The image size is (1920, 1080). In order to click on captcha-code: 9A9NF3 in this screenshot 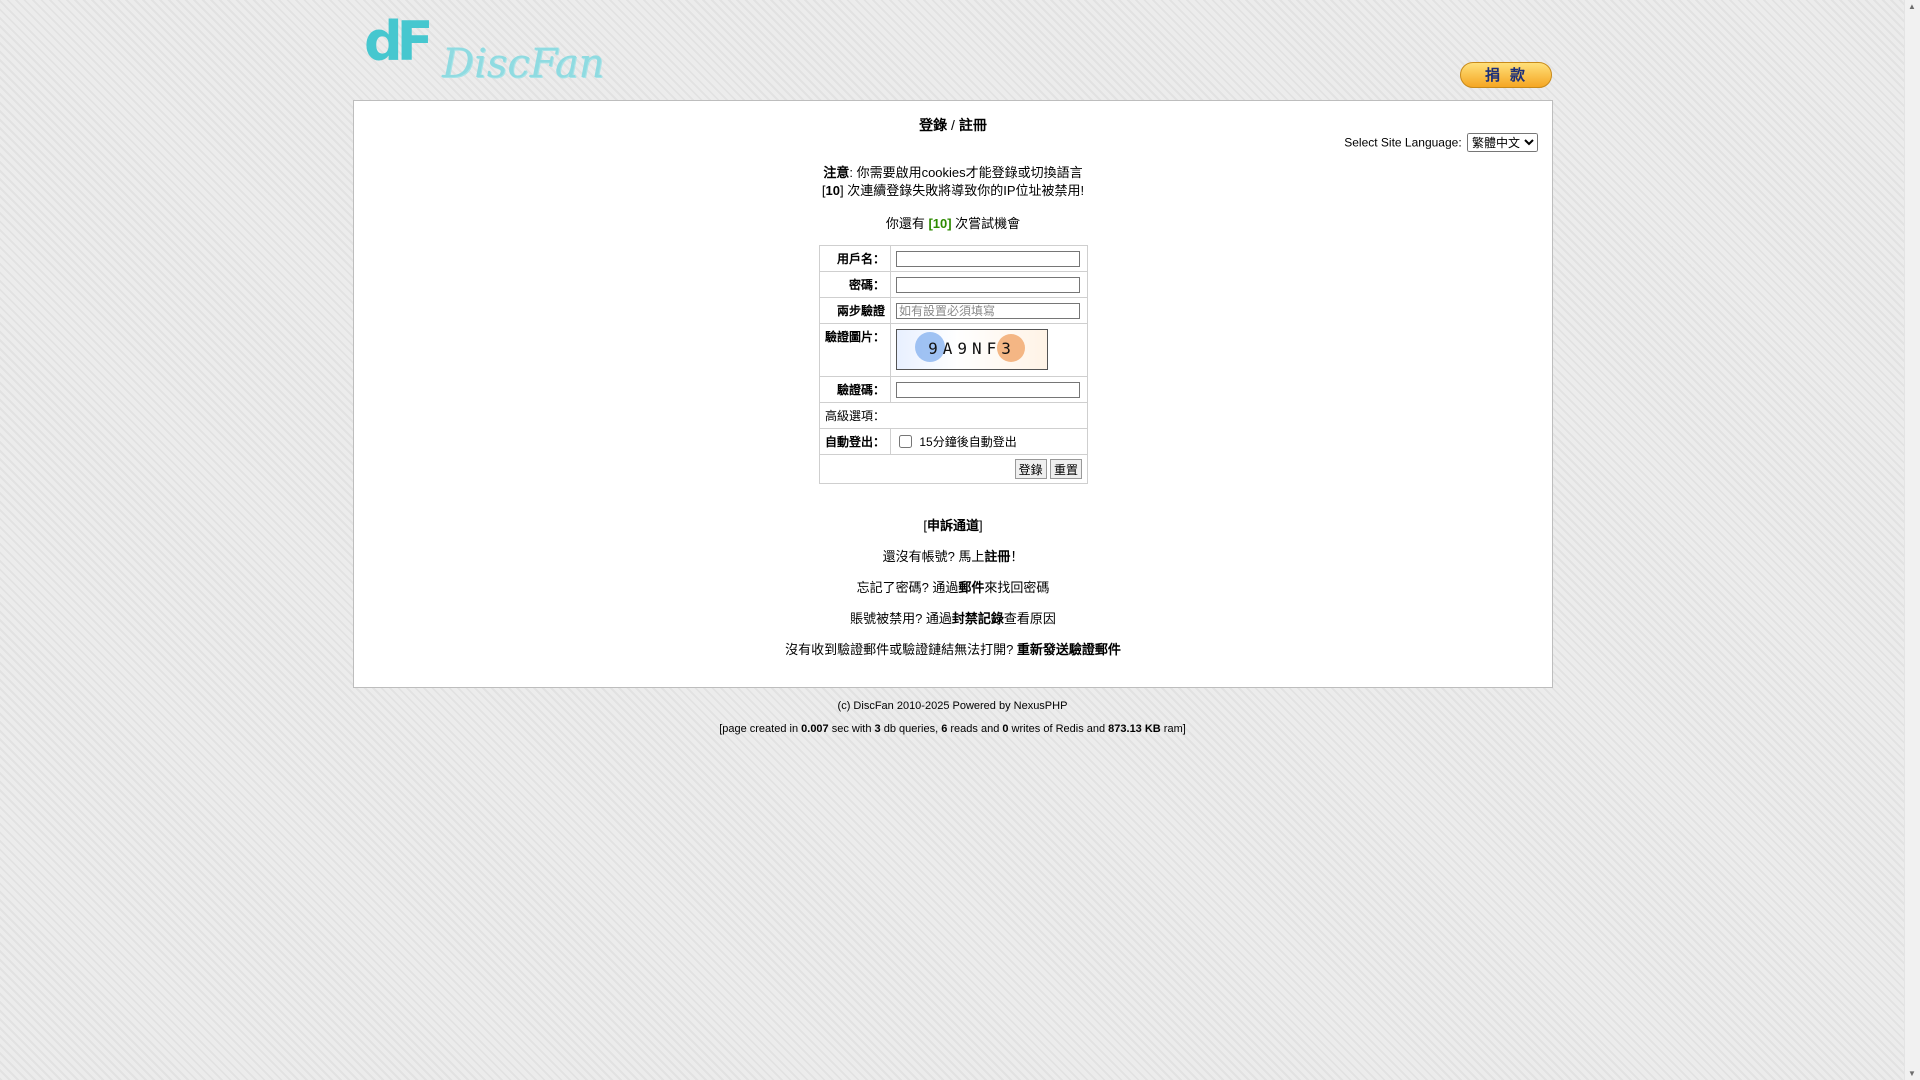, I will do `click(972, 348)`.